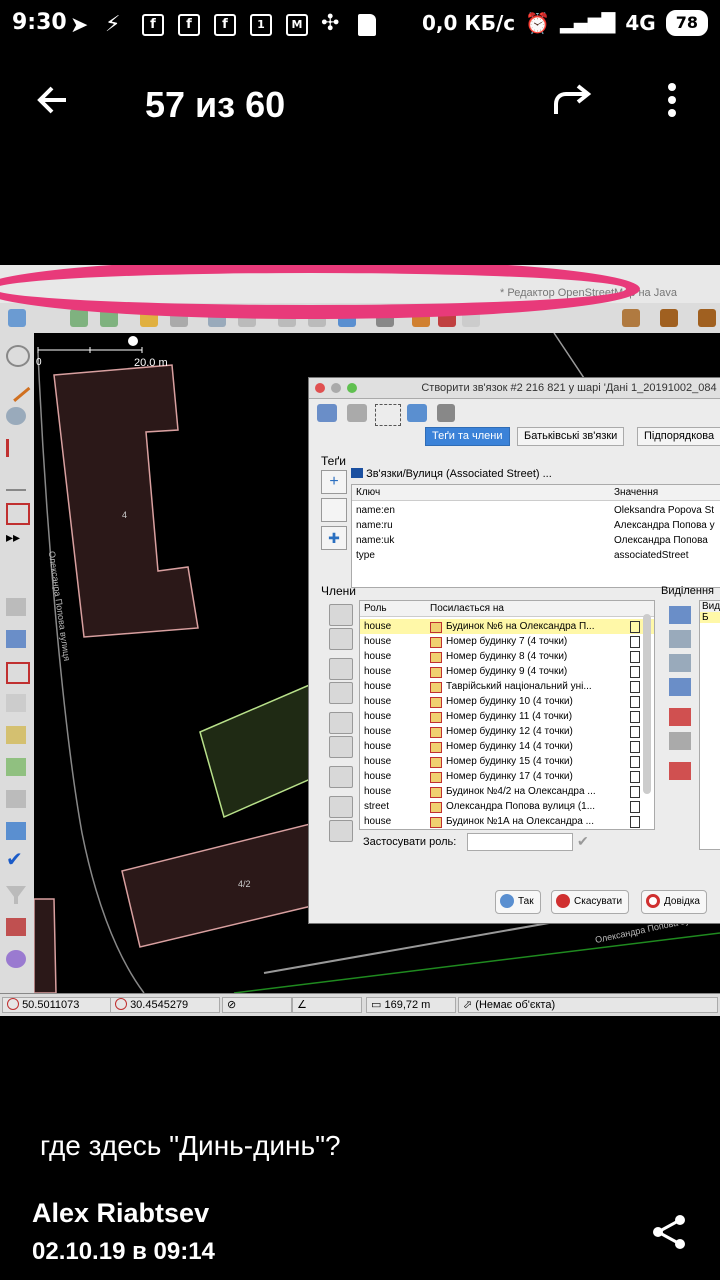  Describe the element at coordinates (388, 415) in the screenshot. I see `select-icon` at that location.